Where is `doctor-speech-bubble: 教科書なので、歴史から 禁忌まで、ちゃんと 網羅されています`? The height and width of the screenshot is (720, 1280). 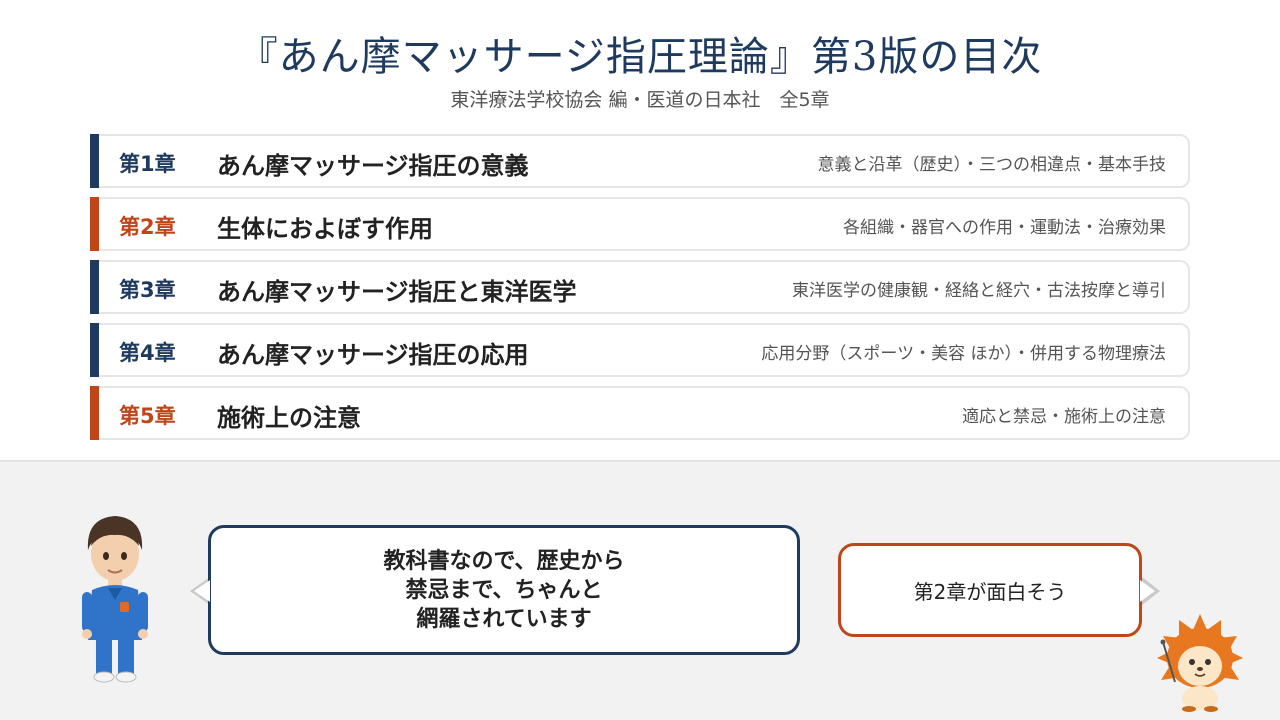
doctor-speech-bubble: 教科書なので、歴史から 禁忌まで、ちゃんと 網羅されています is located at coordinates (504, 590).